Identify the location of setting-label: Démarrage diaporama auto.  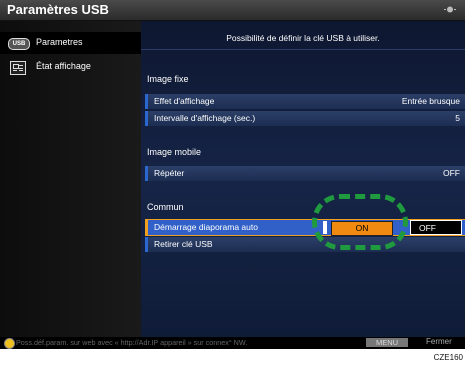
(206, 227).